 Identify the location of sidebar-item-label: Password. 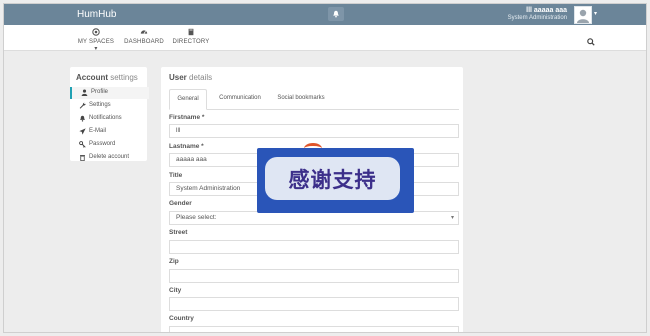
(102, 144).